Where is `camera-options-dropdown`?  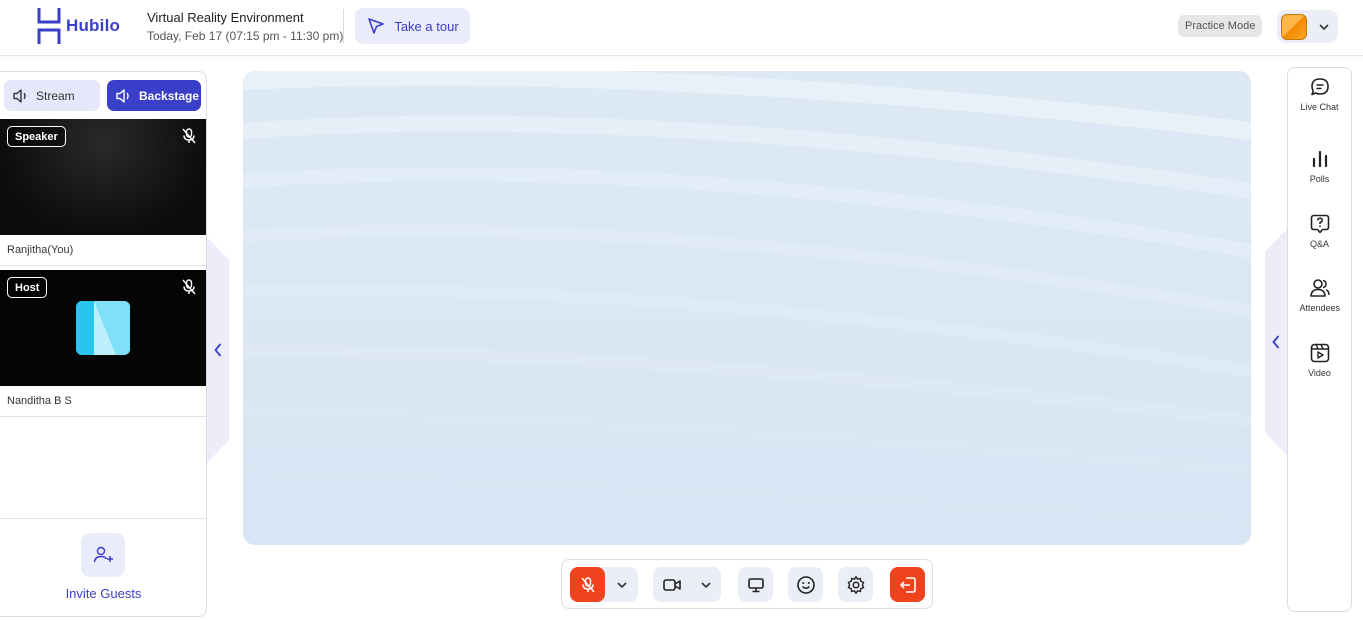
camera-options-dropdown is located at coordinates (706, 584).